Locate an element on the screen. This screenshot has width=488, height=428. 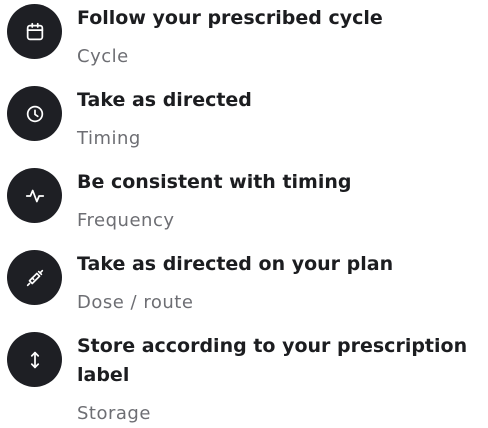
item-title: Take as directed on your plan is located at coordinates (235, 264).